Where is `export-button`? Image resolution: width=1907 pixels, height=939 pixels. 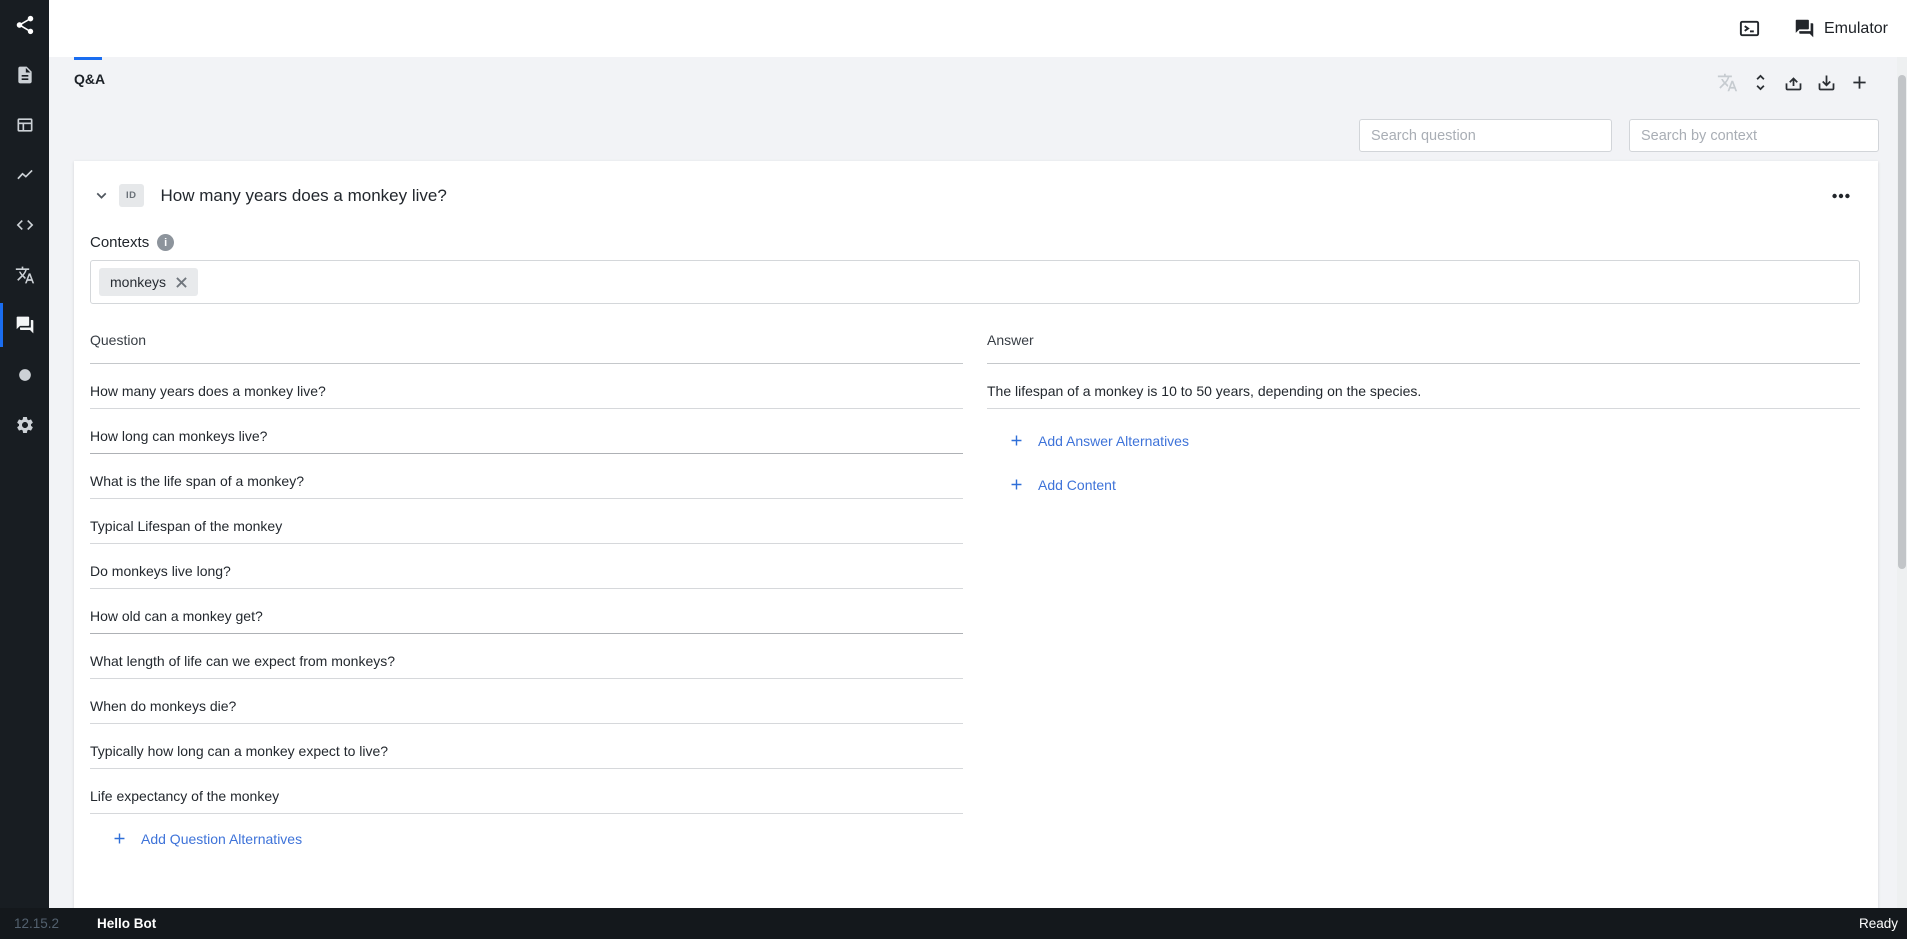 export-button is located at coordinates (1826, 82).